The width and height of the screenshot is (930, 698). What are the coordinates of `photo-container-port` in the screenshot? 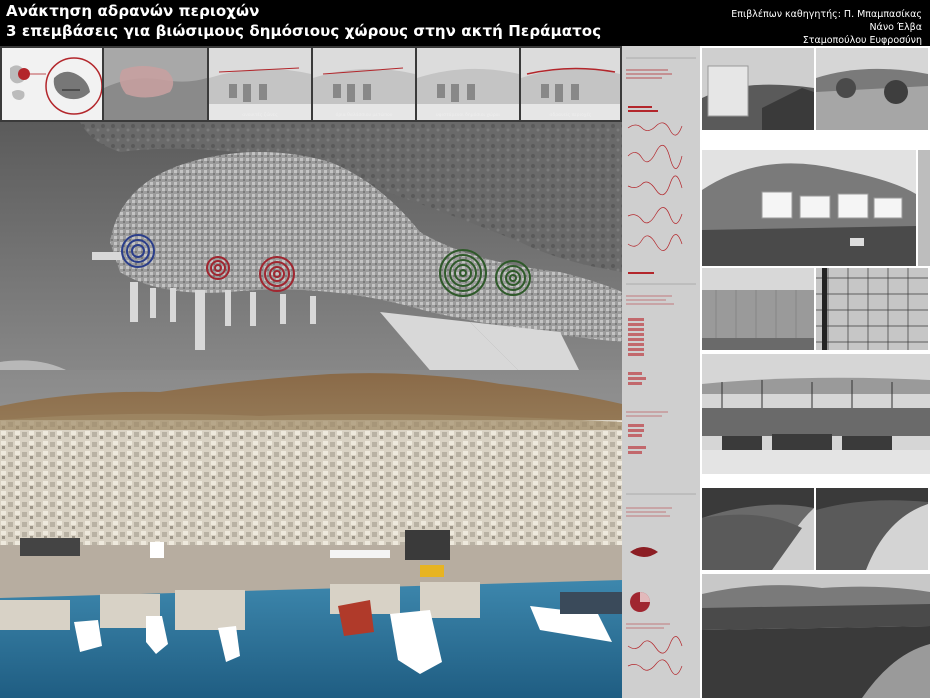 It's located at (816, 414).